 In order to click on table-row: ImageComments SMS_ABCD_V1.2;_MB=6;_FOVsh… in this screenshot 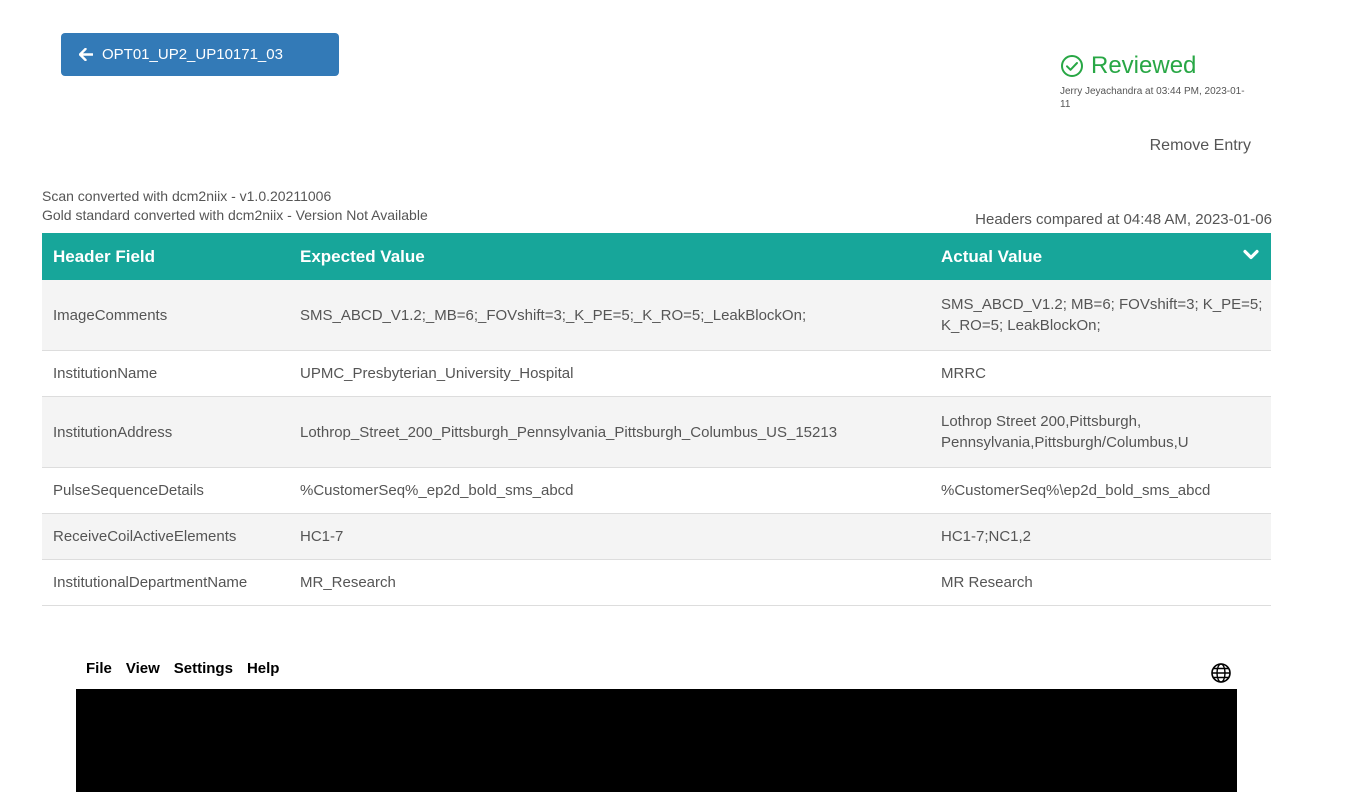, I will do `click(656, 315)`.